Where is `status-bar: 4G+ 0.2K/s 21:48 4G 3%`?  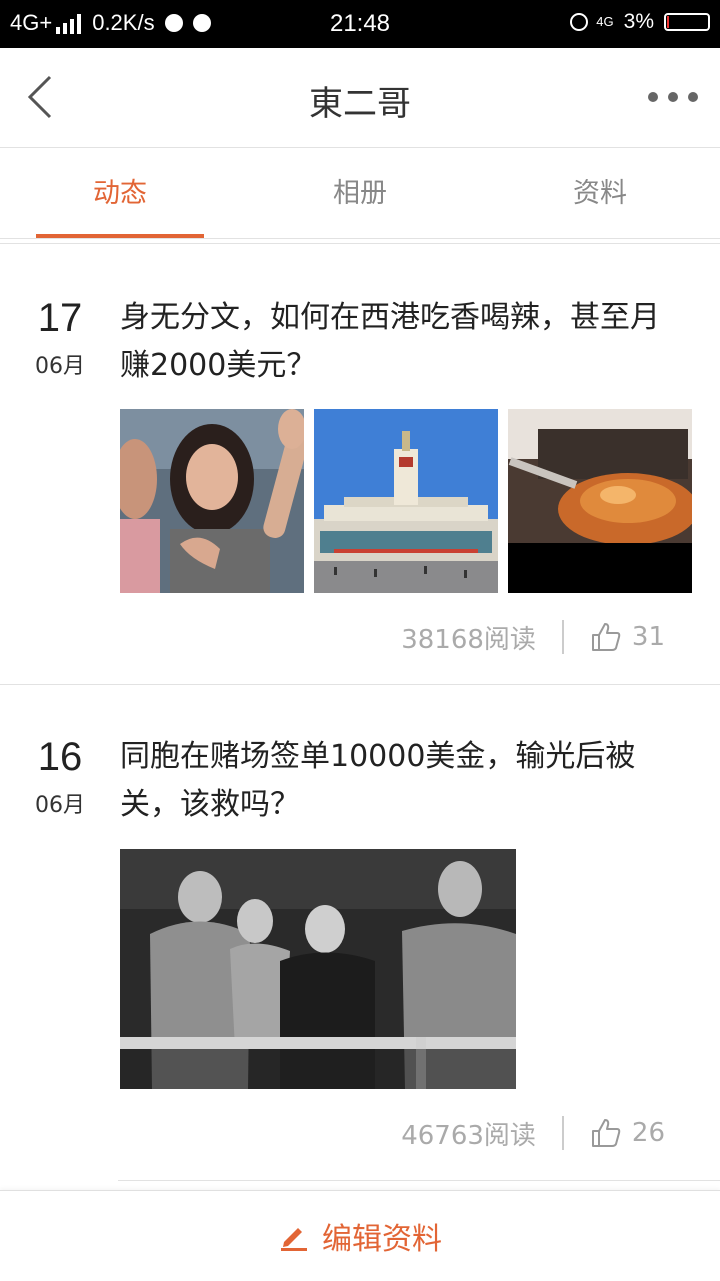
status-bar: 4G+ 0.2K/s 21:48 4G 3% is located at coordinates (360, 24).